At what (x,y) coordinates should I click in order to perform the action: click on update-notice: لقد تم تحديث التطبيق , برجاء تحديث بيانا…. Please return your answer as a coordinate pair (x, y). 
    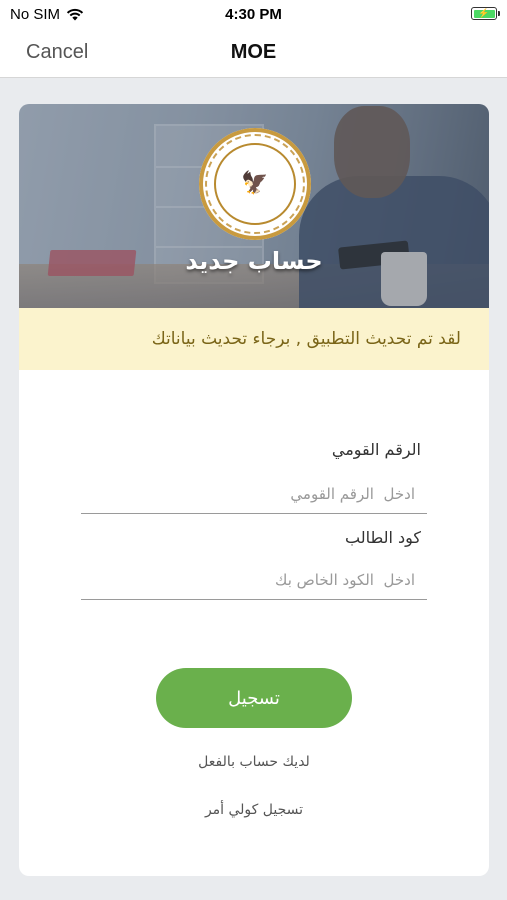
    Looking at the image, I should click on (254, 339).